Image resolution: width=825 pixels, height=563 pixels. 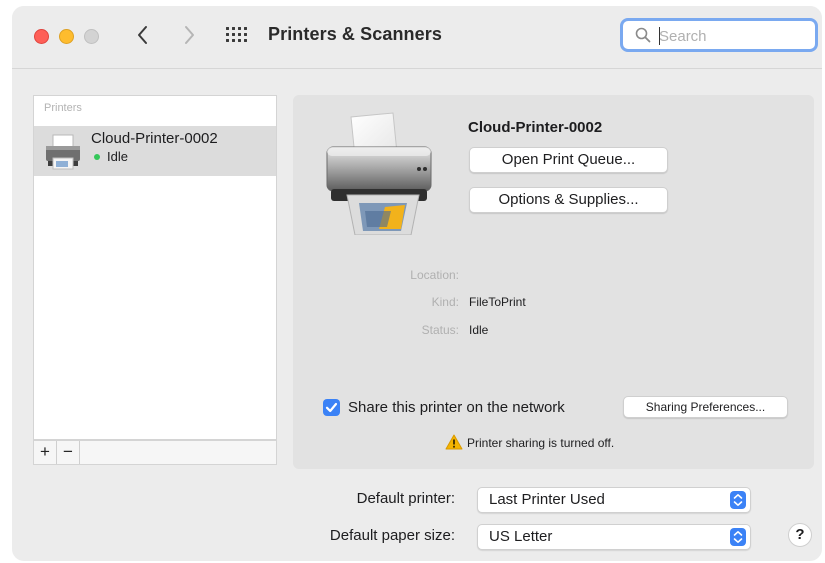 I want to click on chevron-right-icon, so click(x=189, y=35).